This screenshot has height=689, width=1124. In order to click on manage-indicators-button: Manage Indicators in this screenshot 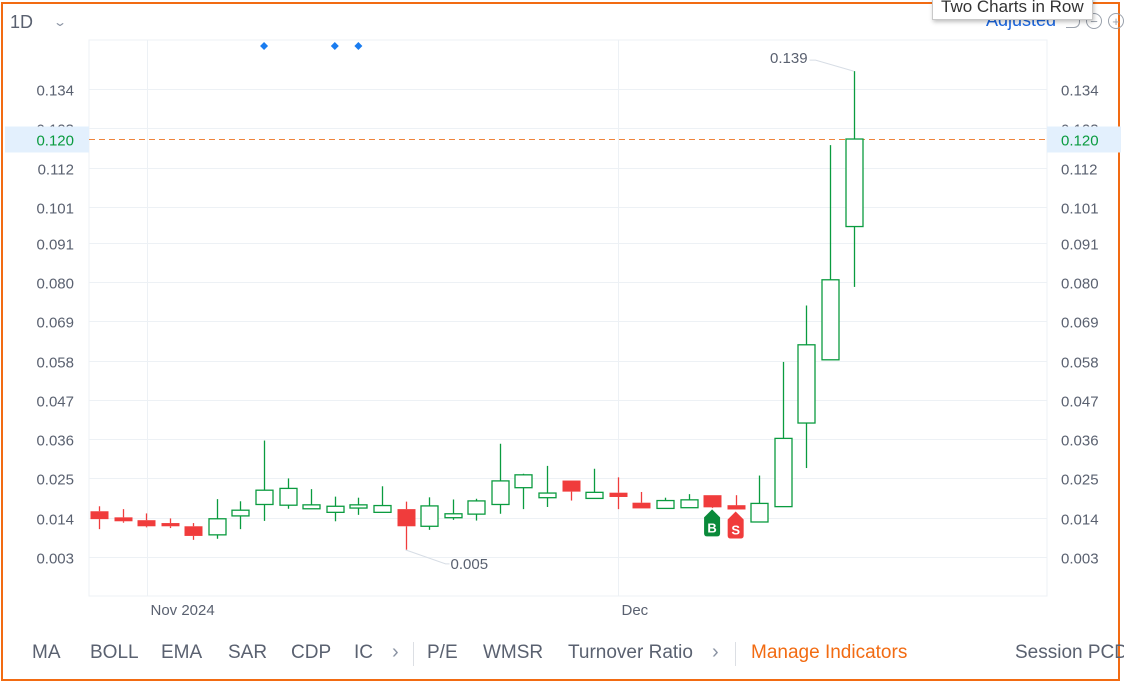, I will do `click(829, 653)`.